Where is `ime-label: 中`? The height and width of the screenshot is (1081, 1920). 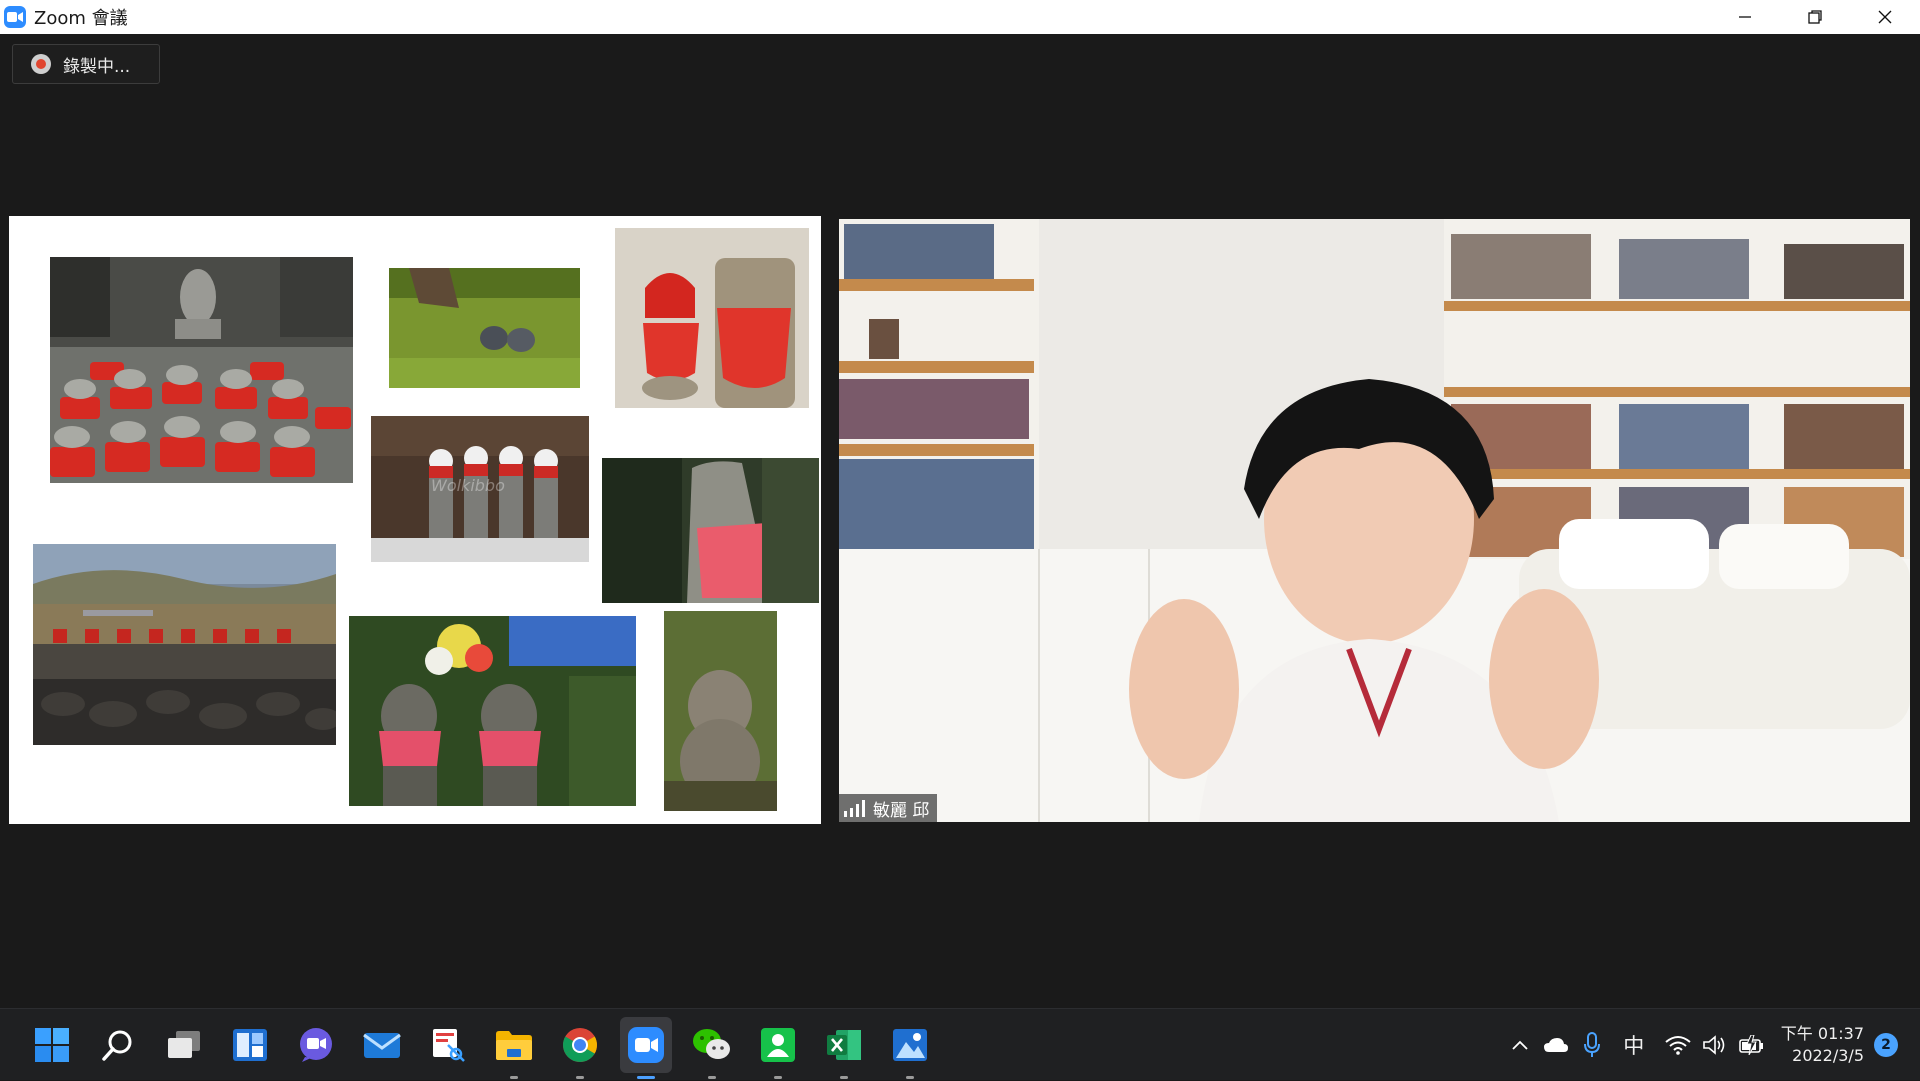
ime-label: 中 is located at coordinates (1634, 1046).